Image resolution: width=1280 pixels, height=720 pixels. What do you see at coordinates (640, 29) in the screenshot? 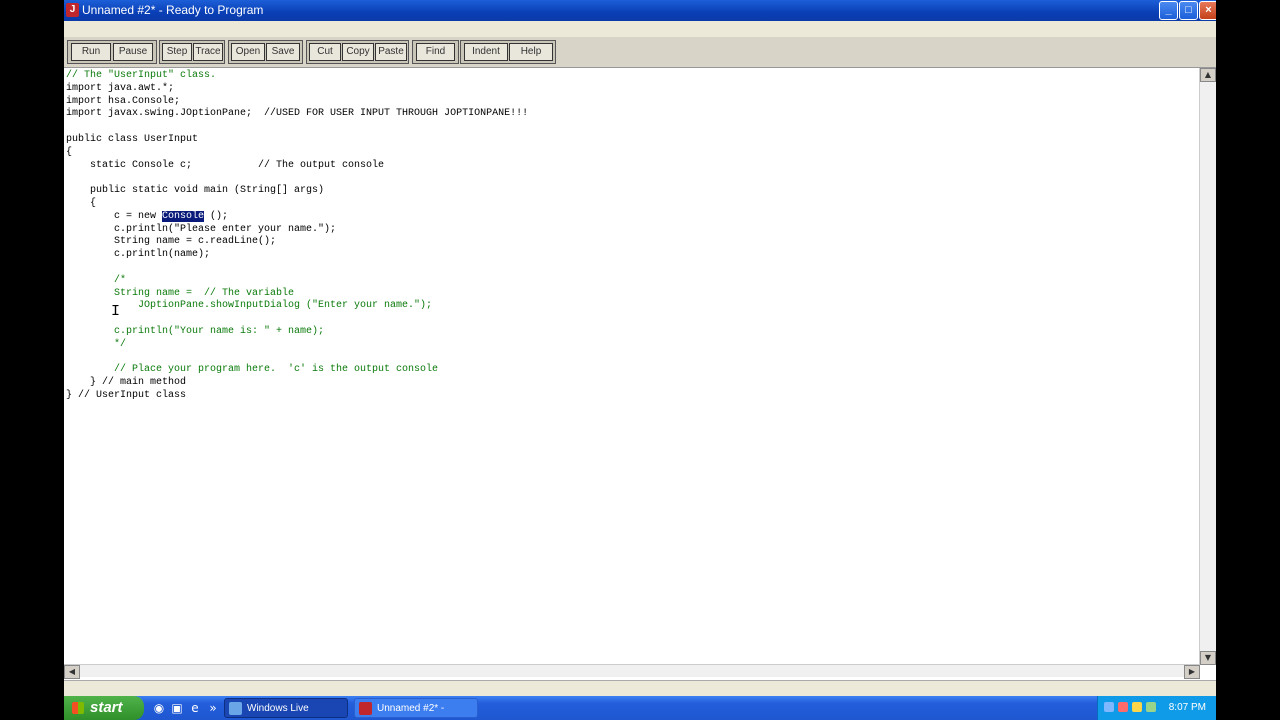
I see `menu-bar` at bounding box center [640, 29].